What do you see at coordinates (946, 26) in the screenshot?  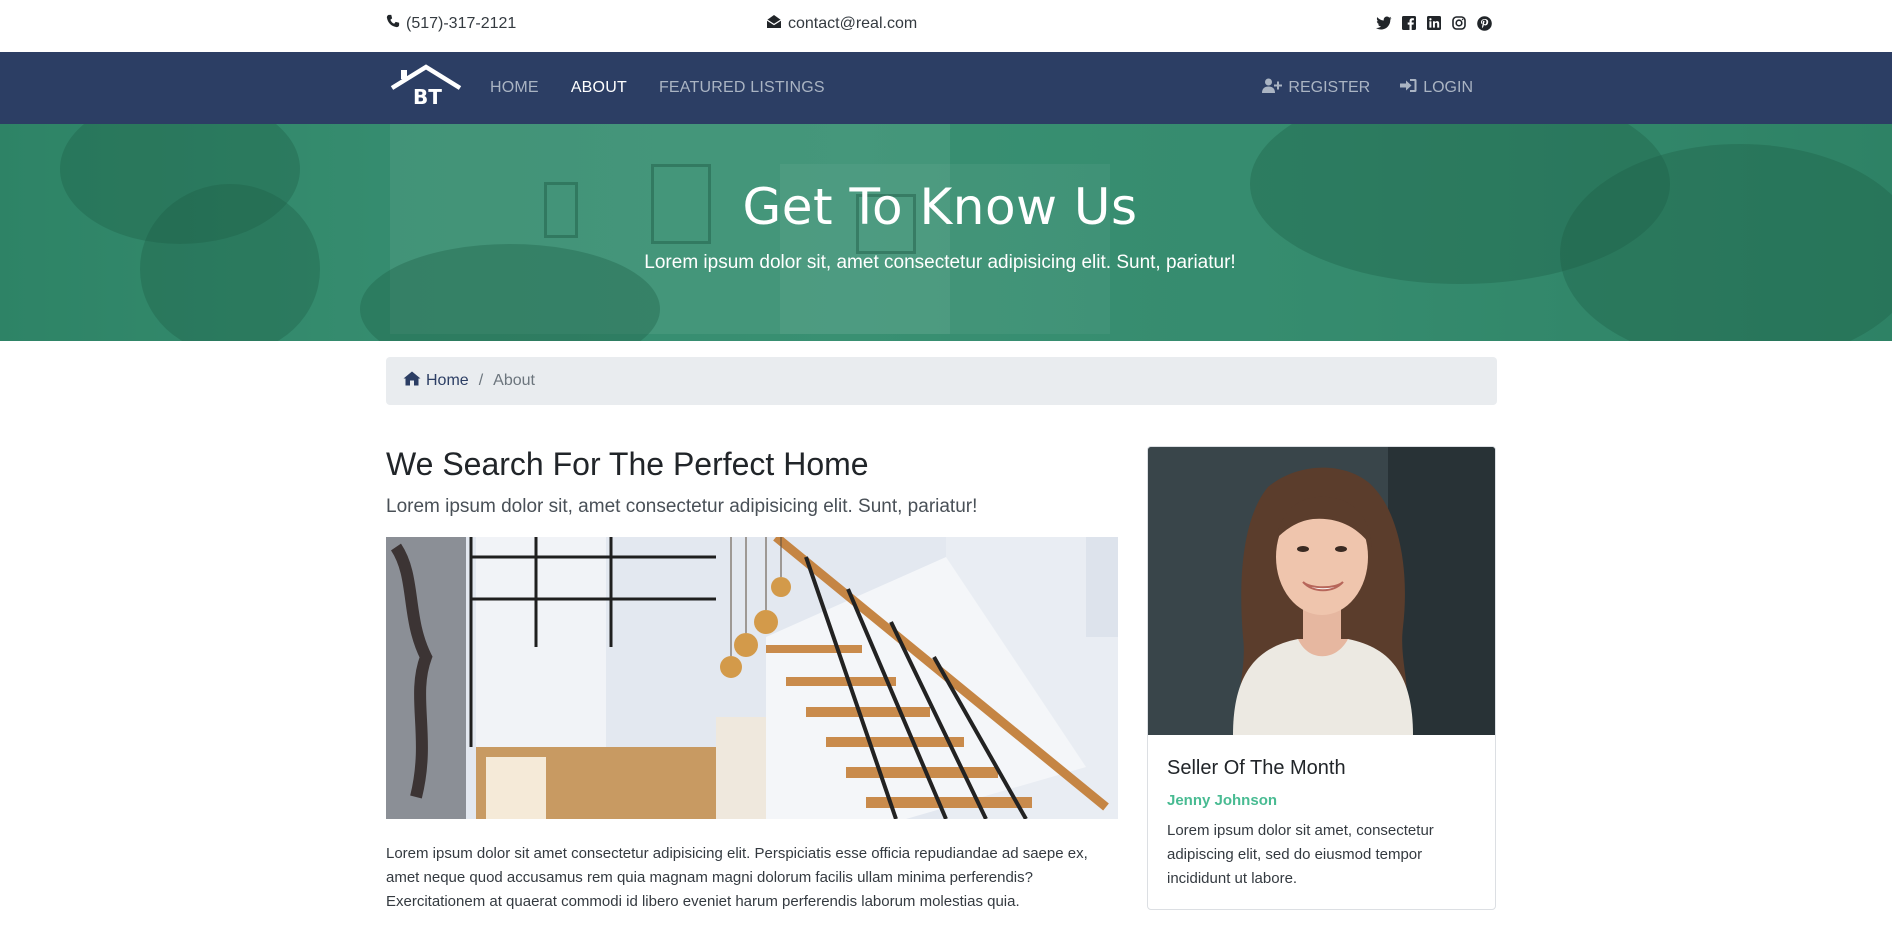 I see `top-contact-bar: (517)-317-2121 contact@real.com` at bounding box center [946, 26].